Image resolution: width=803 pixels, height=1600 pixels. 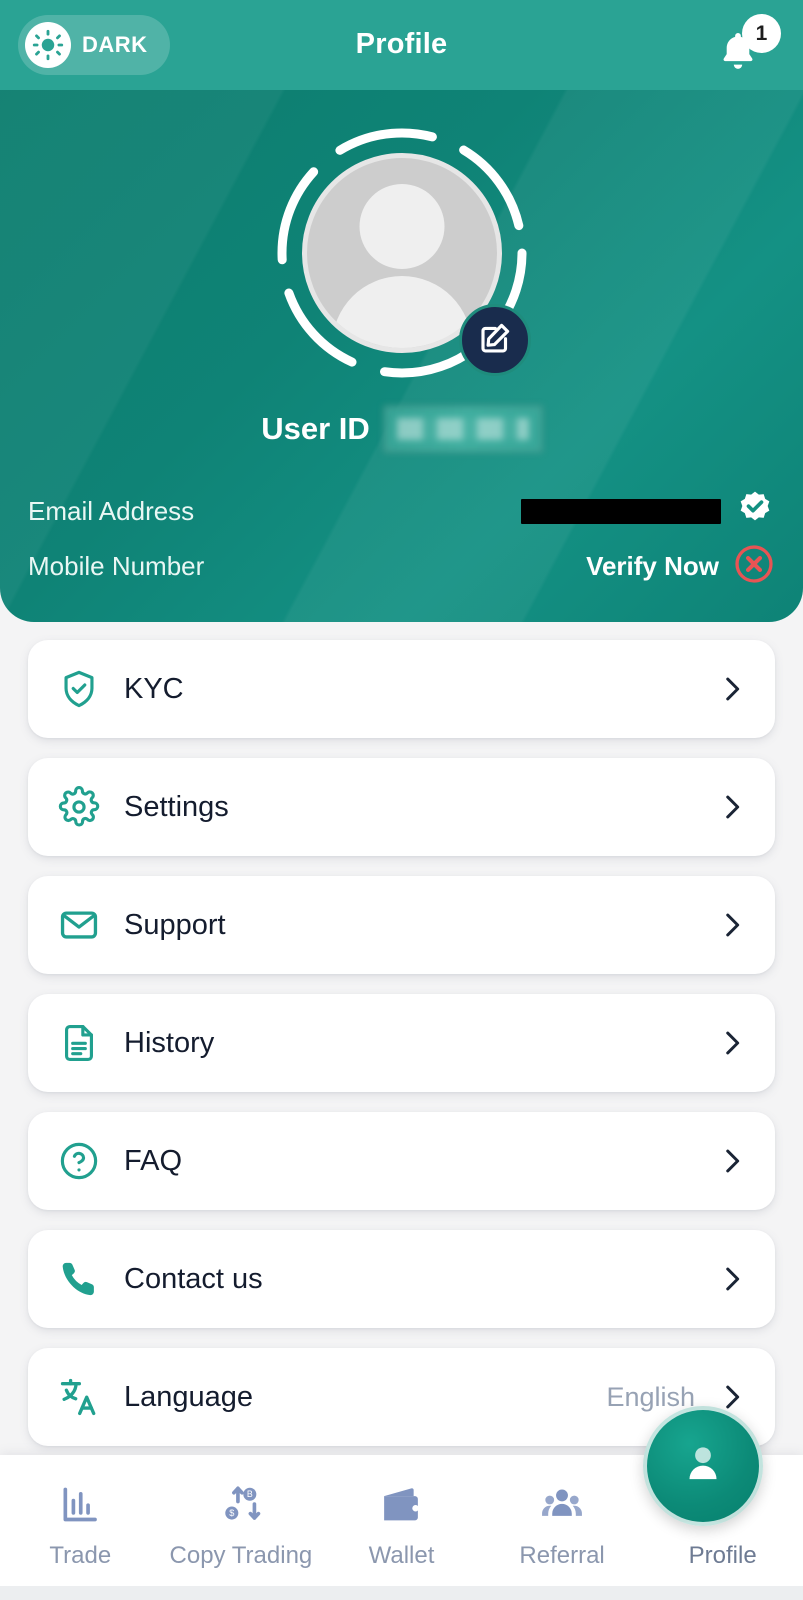 What do you see at coordinates (755, 511) in the screenshot?
I see `verified-badge-check-icon` at bounding box center [755, 511].